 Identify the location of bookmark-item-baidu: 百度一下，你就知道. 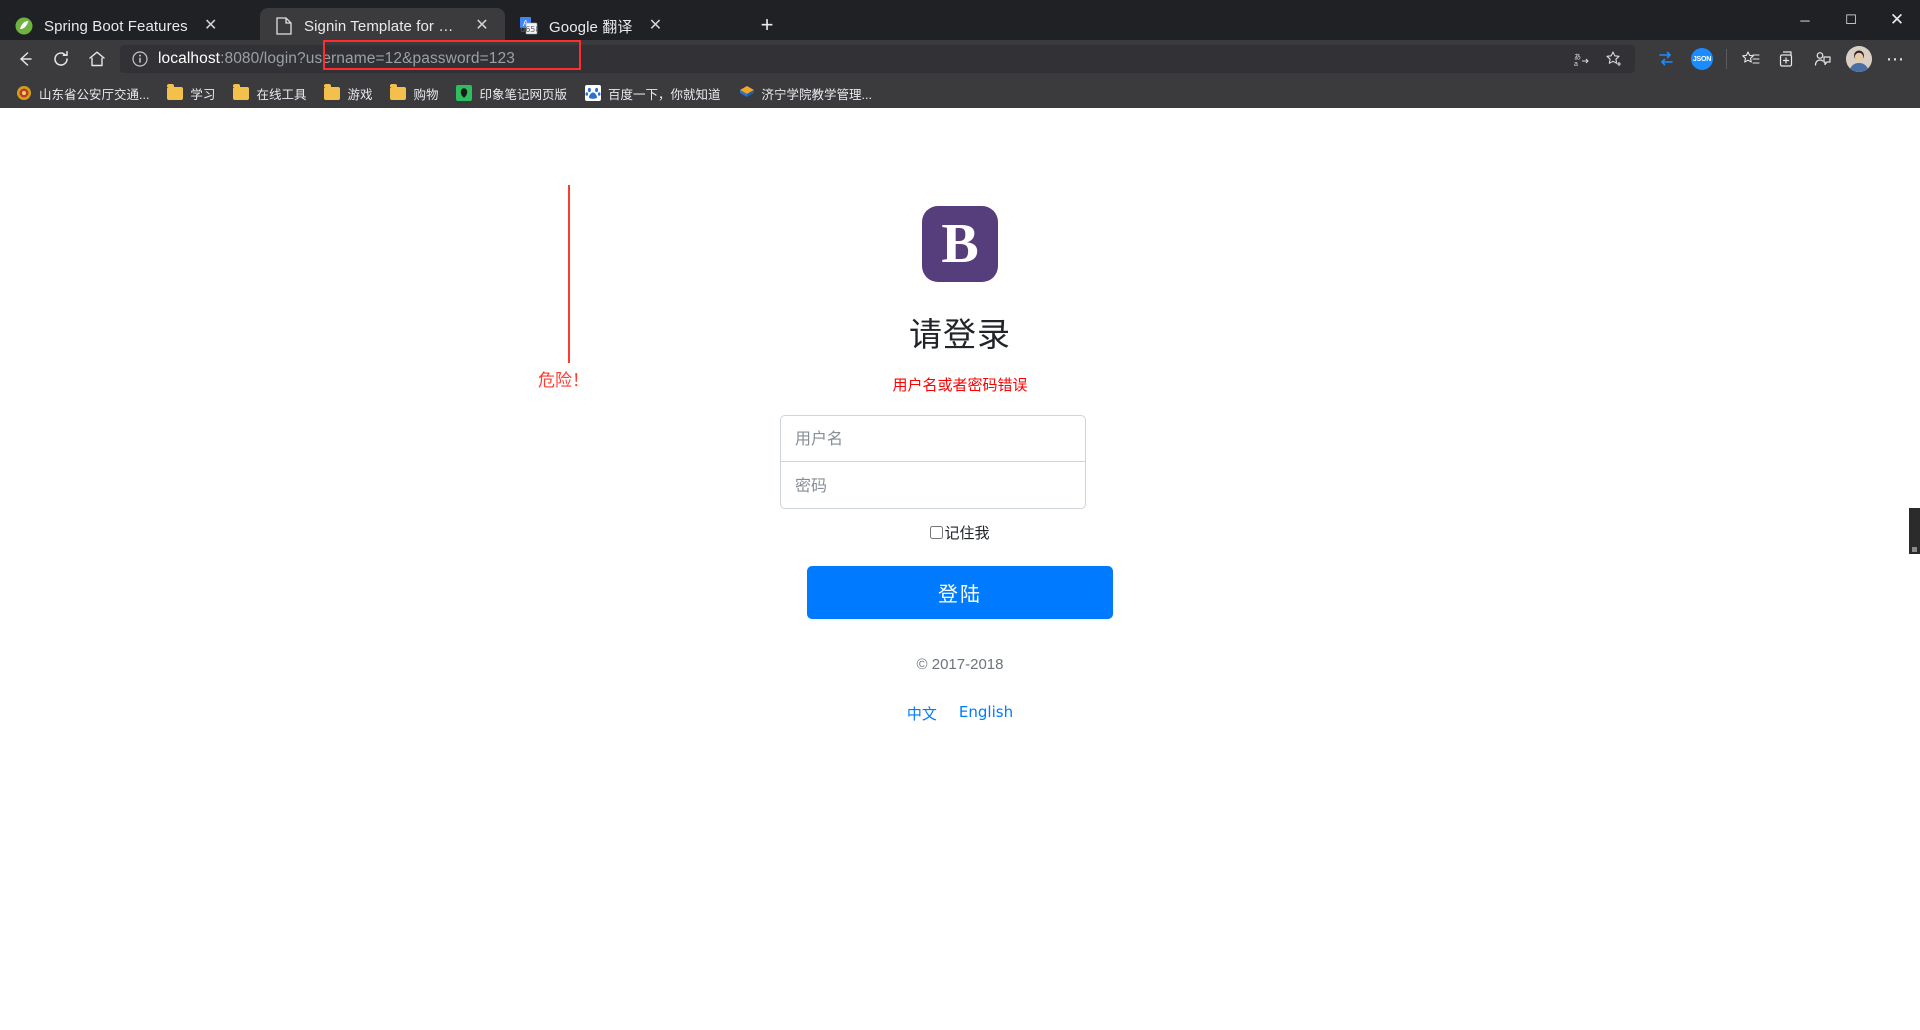
(653, 93).